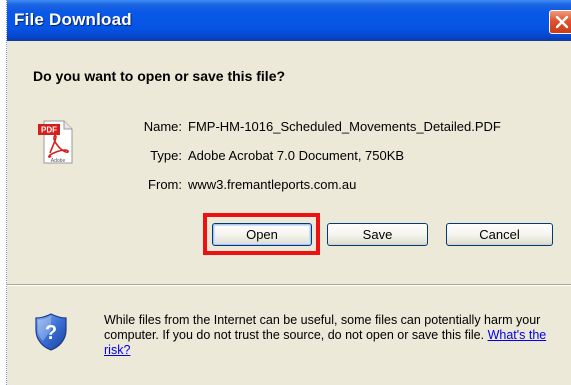  Describe the element at coordinates (162, 126) in the screenshot. I see `name-label: Name:` at that location.